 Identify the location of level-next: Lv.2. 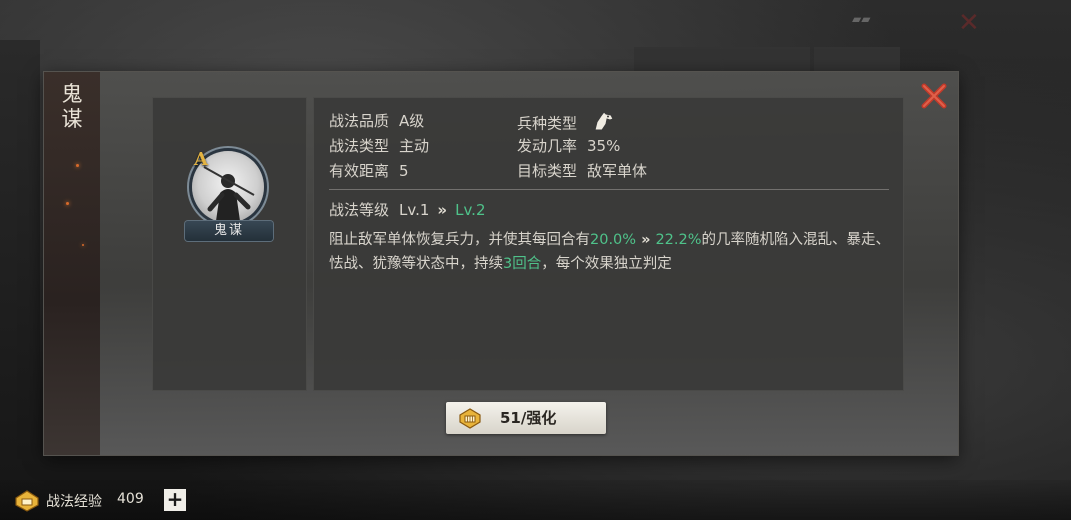
(470, 210).